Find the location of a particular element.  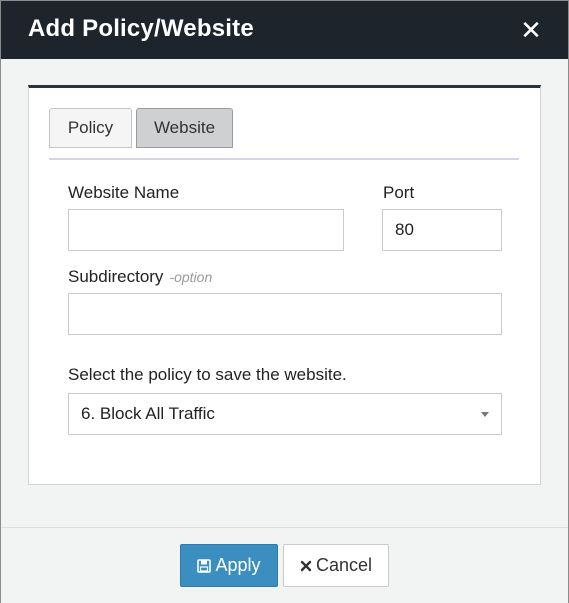

times-icon is located at coordinates (306, 566).